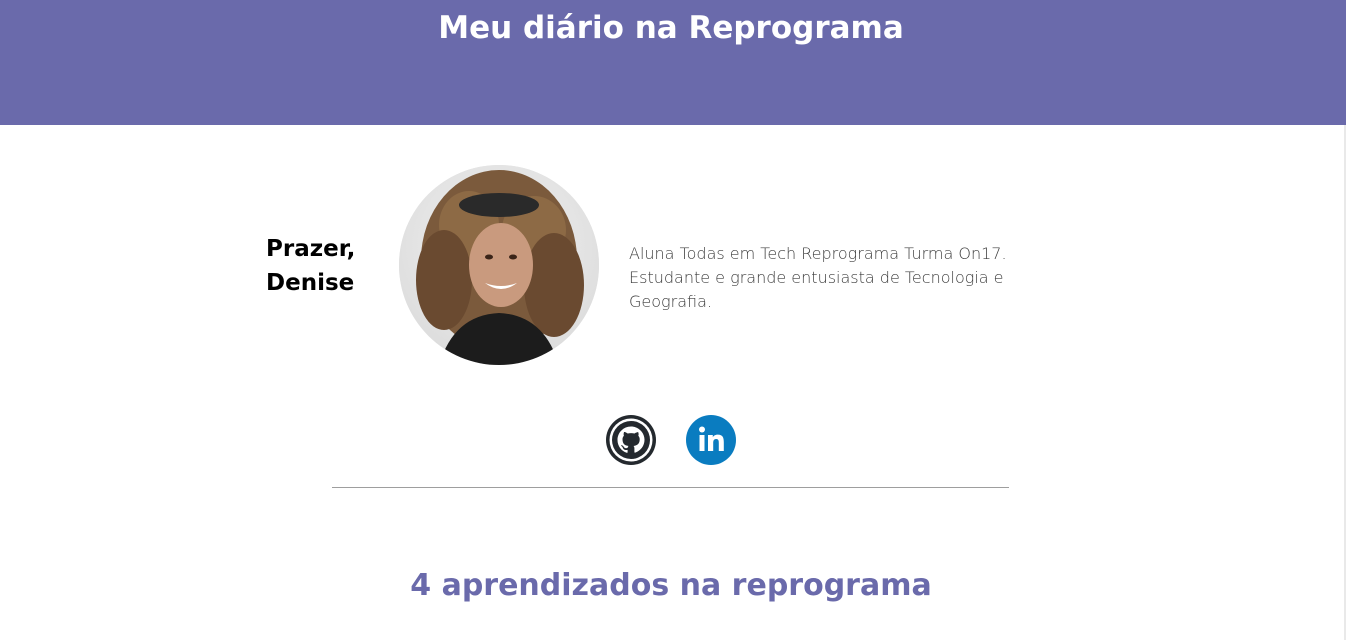 Image resolution: width=1346 pixels, height=640 pixels. I want to click on linkedin-icon, so click(711, 440).